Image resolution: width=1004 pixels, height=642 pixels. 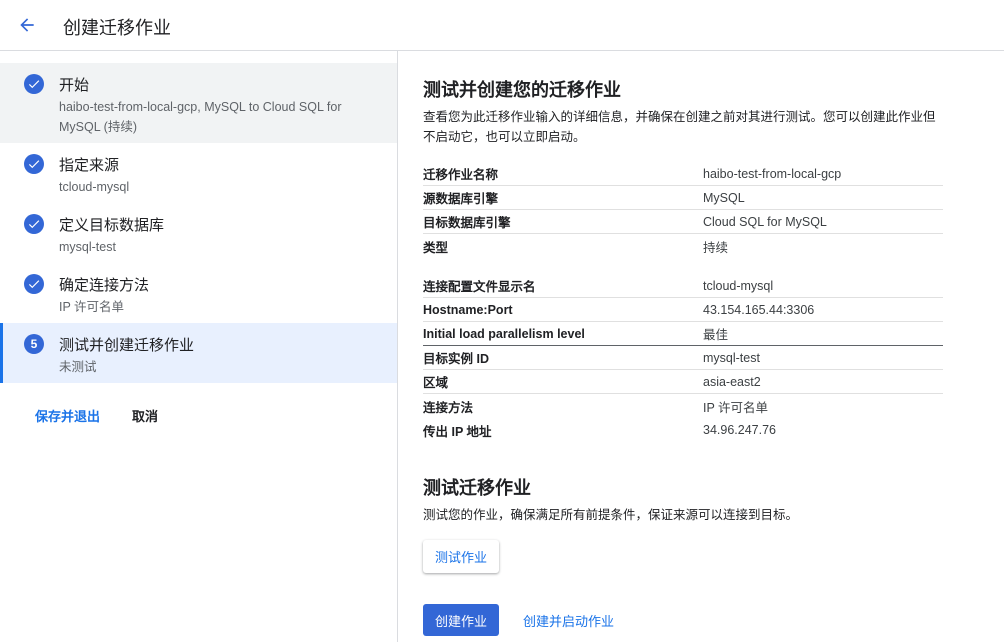 I want to click on detail-row: 区域 asia-east2, so click(x=683, y=382).